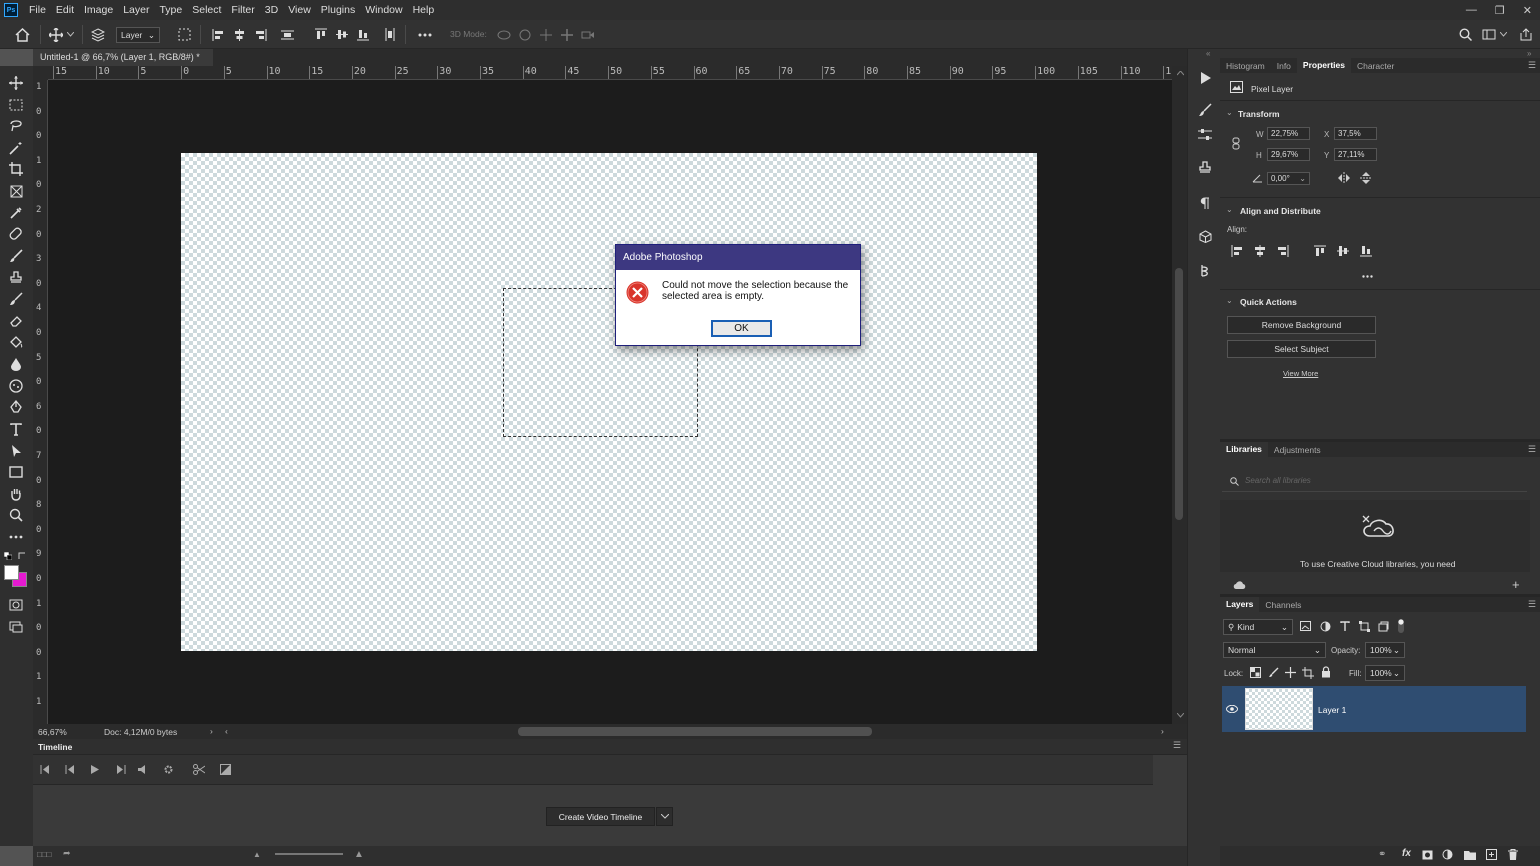  I want to click on filter-type-icon, so click(1345, 626).